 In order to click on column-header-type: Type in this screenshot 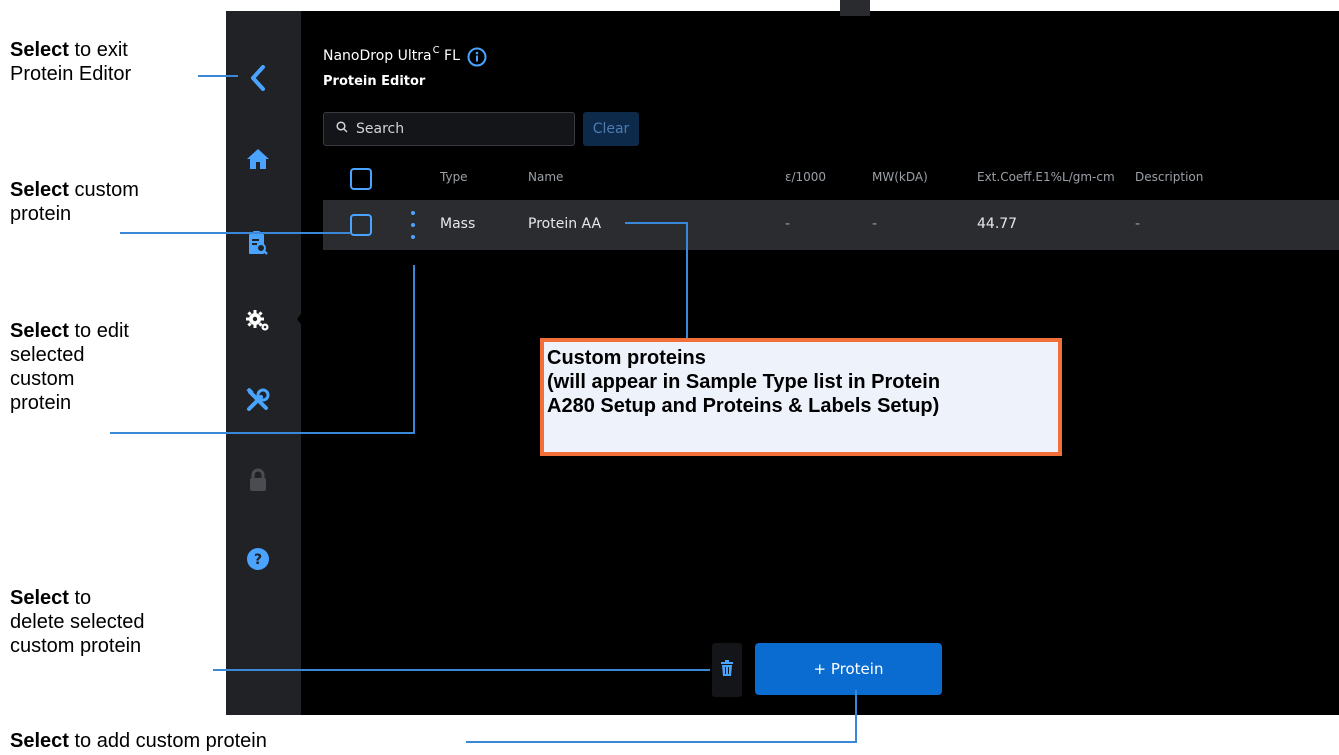, I will do `click(454, 177)`.